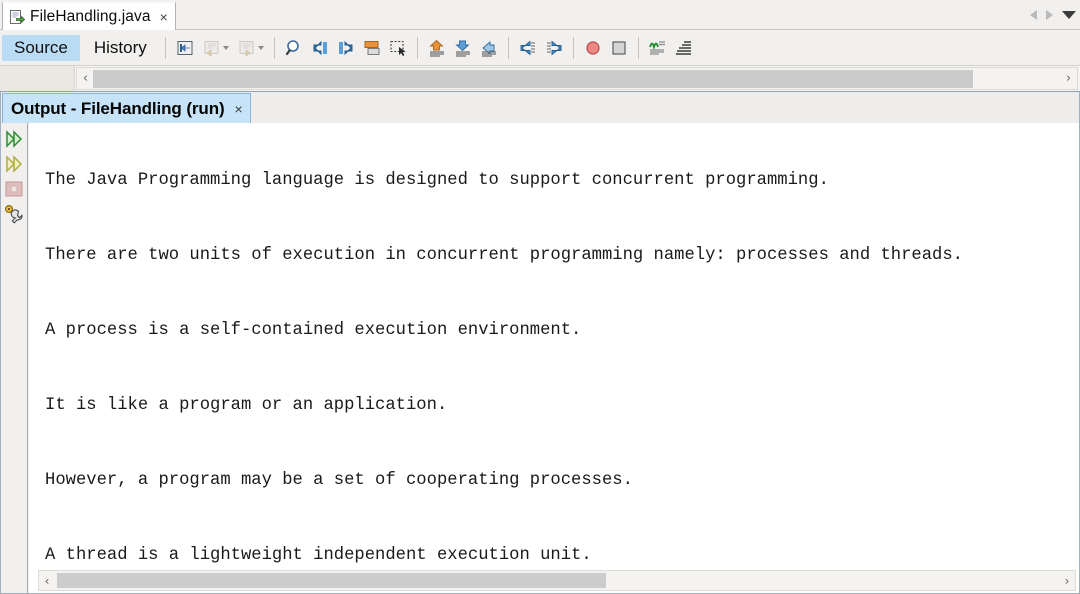 This screenshot has width=1080, height=594. What do you see at coordinates (185, 48) in the screenshot?
I see `last-edit-icon` at bounding box center [185, 48].